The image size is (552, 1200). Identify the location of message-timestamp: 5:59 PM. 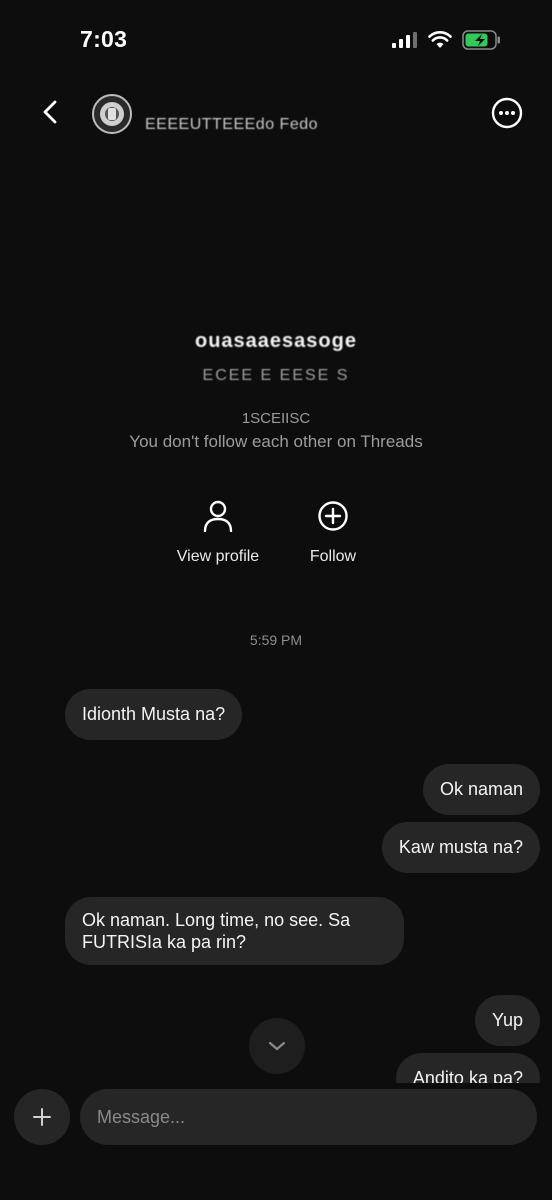
(276, 640).